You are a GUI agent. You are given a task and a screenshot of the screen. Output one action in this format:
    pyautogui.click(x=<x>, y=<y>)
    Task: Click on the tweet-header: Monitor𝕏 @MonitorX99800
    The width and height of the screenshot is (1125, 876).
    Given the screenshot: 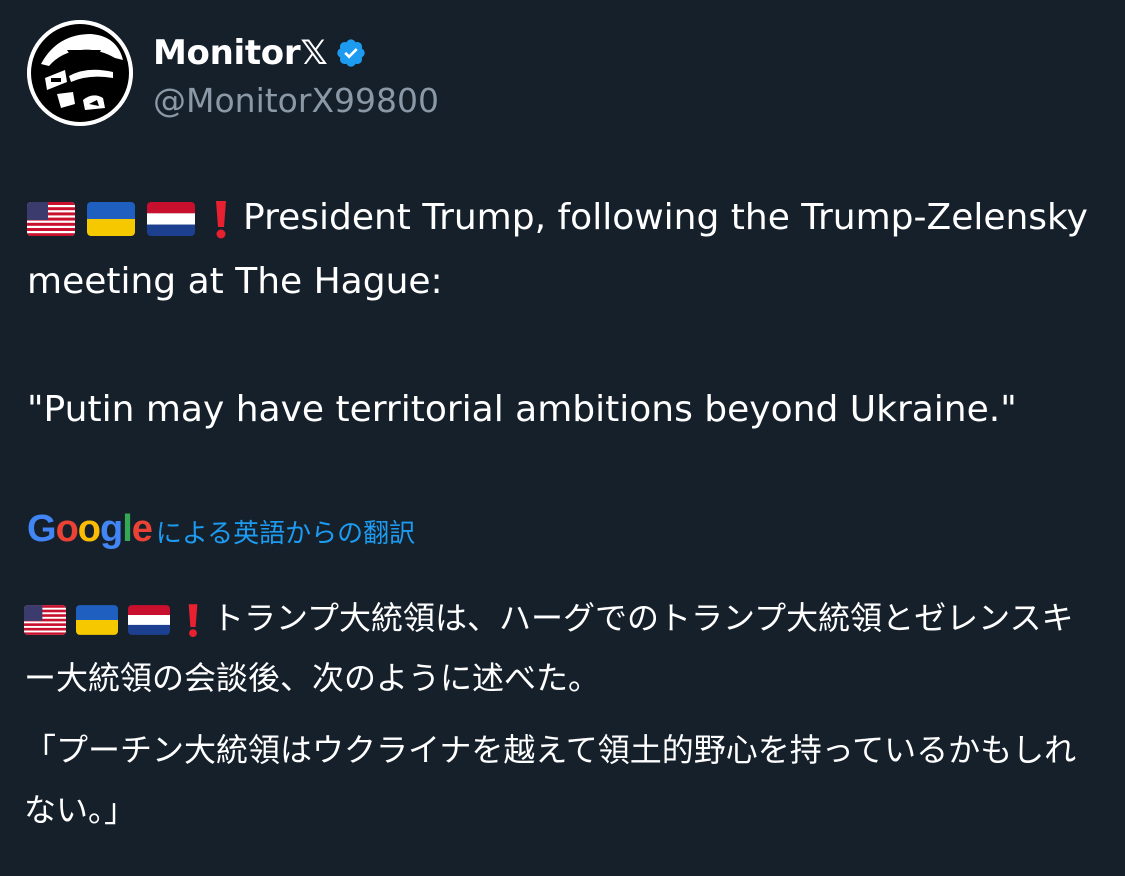 What is the action you would take?
    pyautogui.click(x=233, y=73)
    